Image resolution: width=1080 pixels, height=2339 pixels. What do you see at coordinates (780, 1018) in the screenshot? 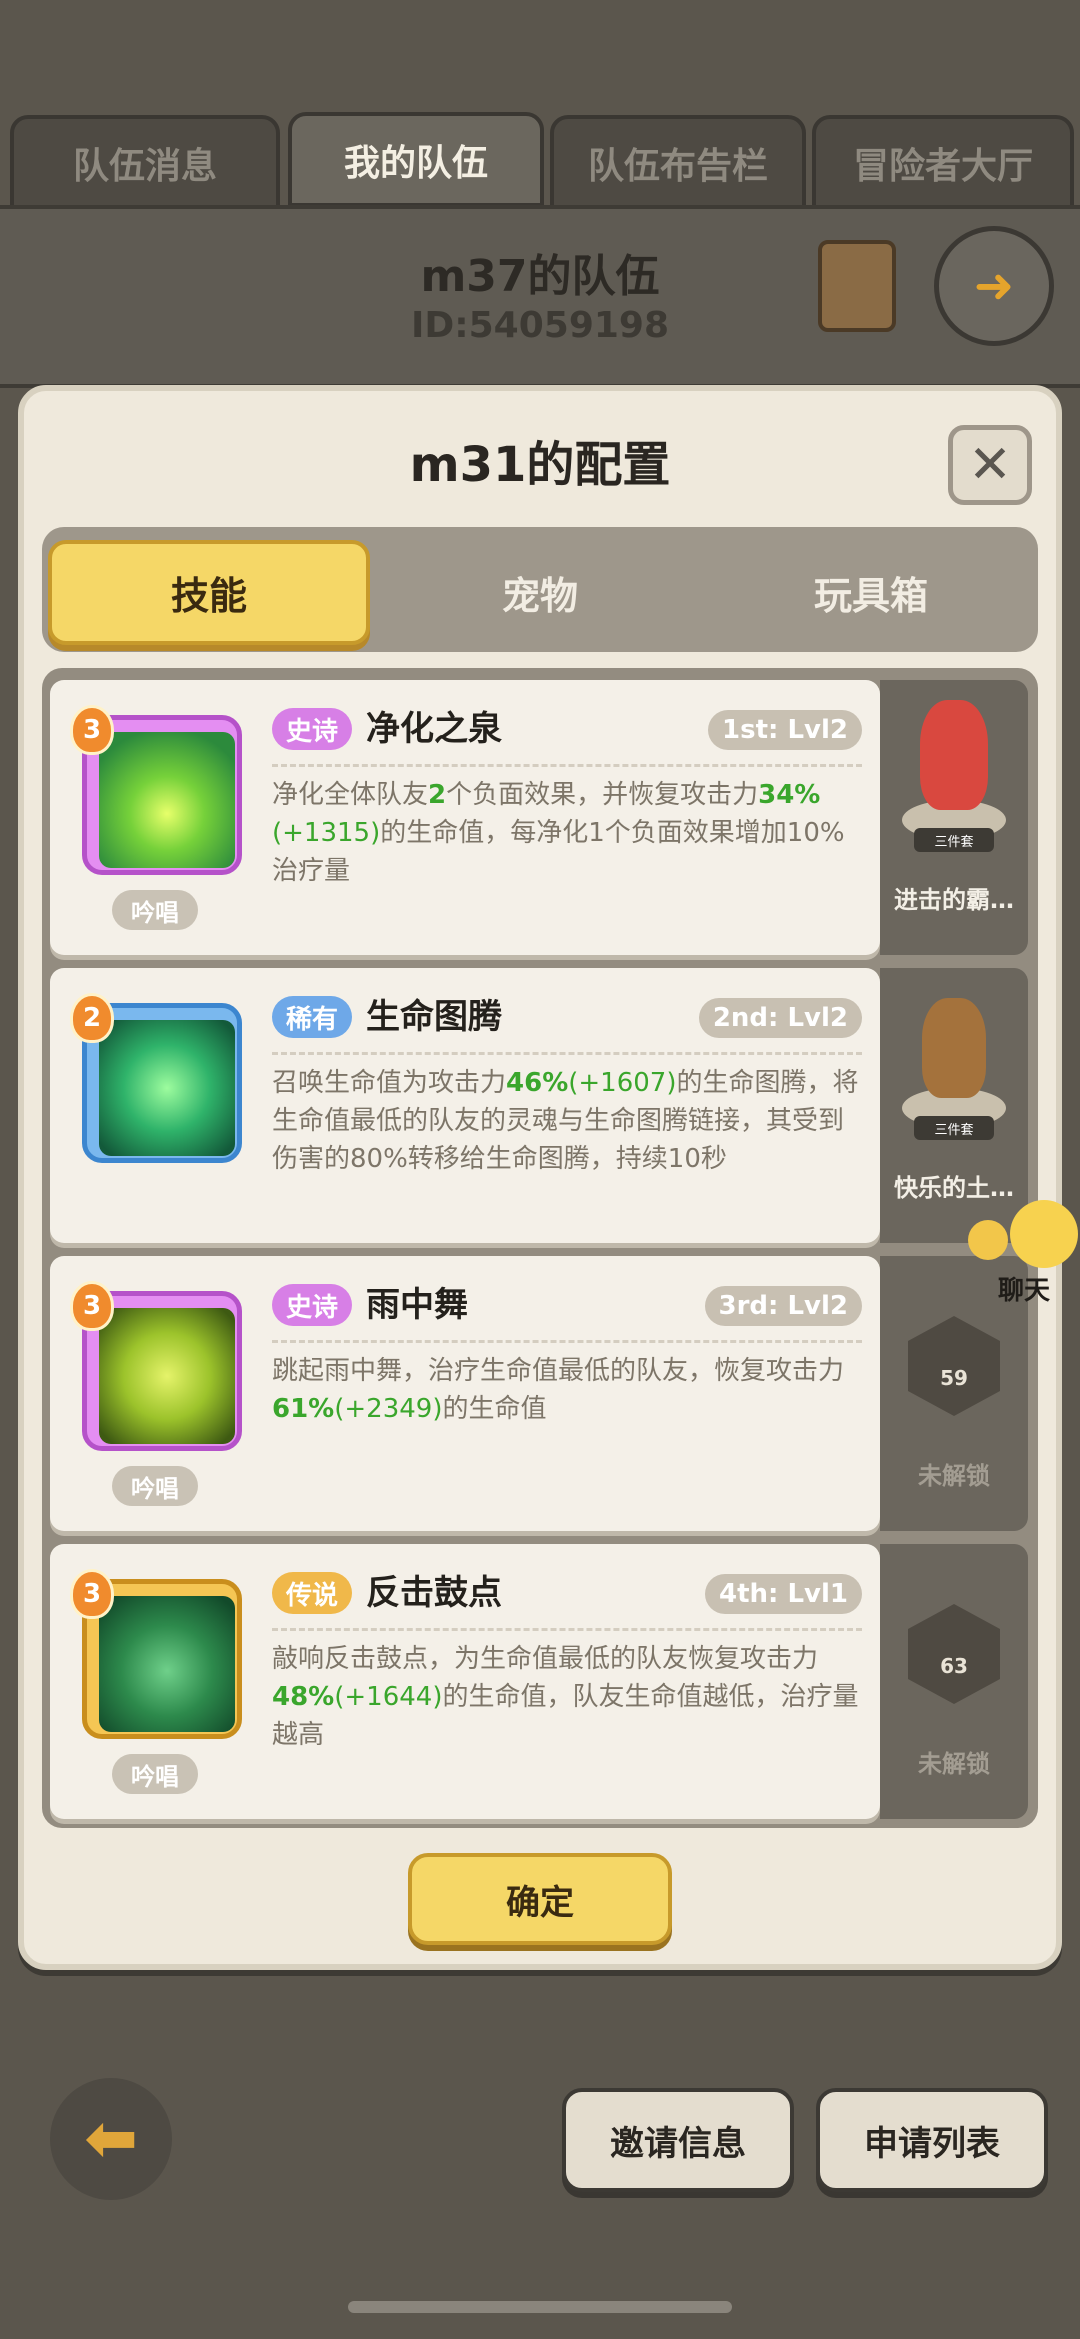
I see `slot-level: 2nd: Lvl2` at bounding box center [780, 1018].